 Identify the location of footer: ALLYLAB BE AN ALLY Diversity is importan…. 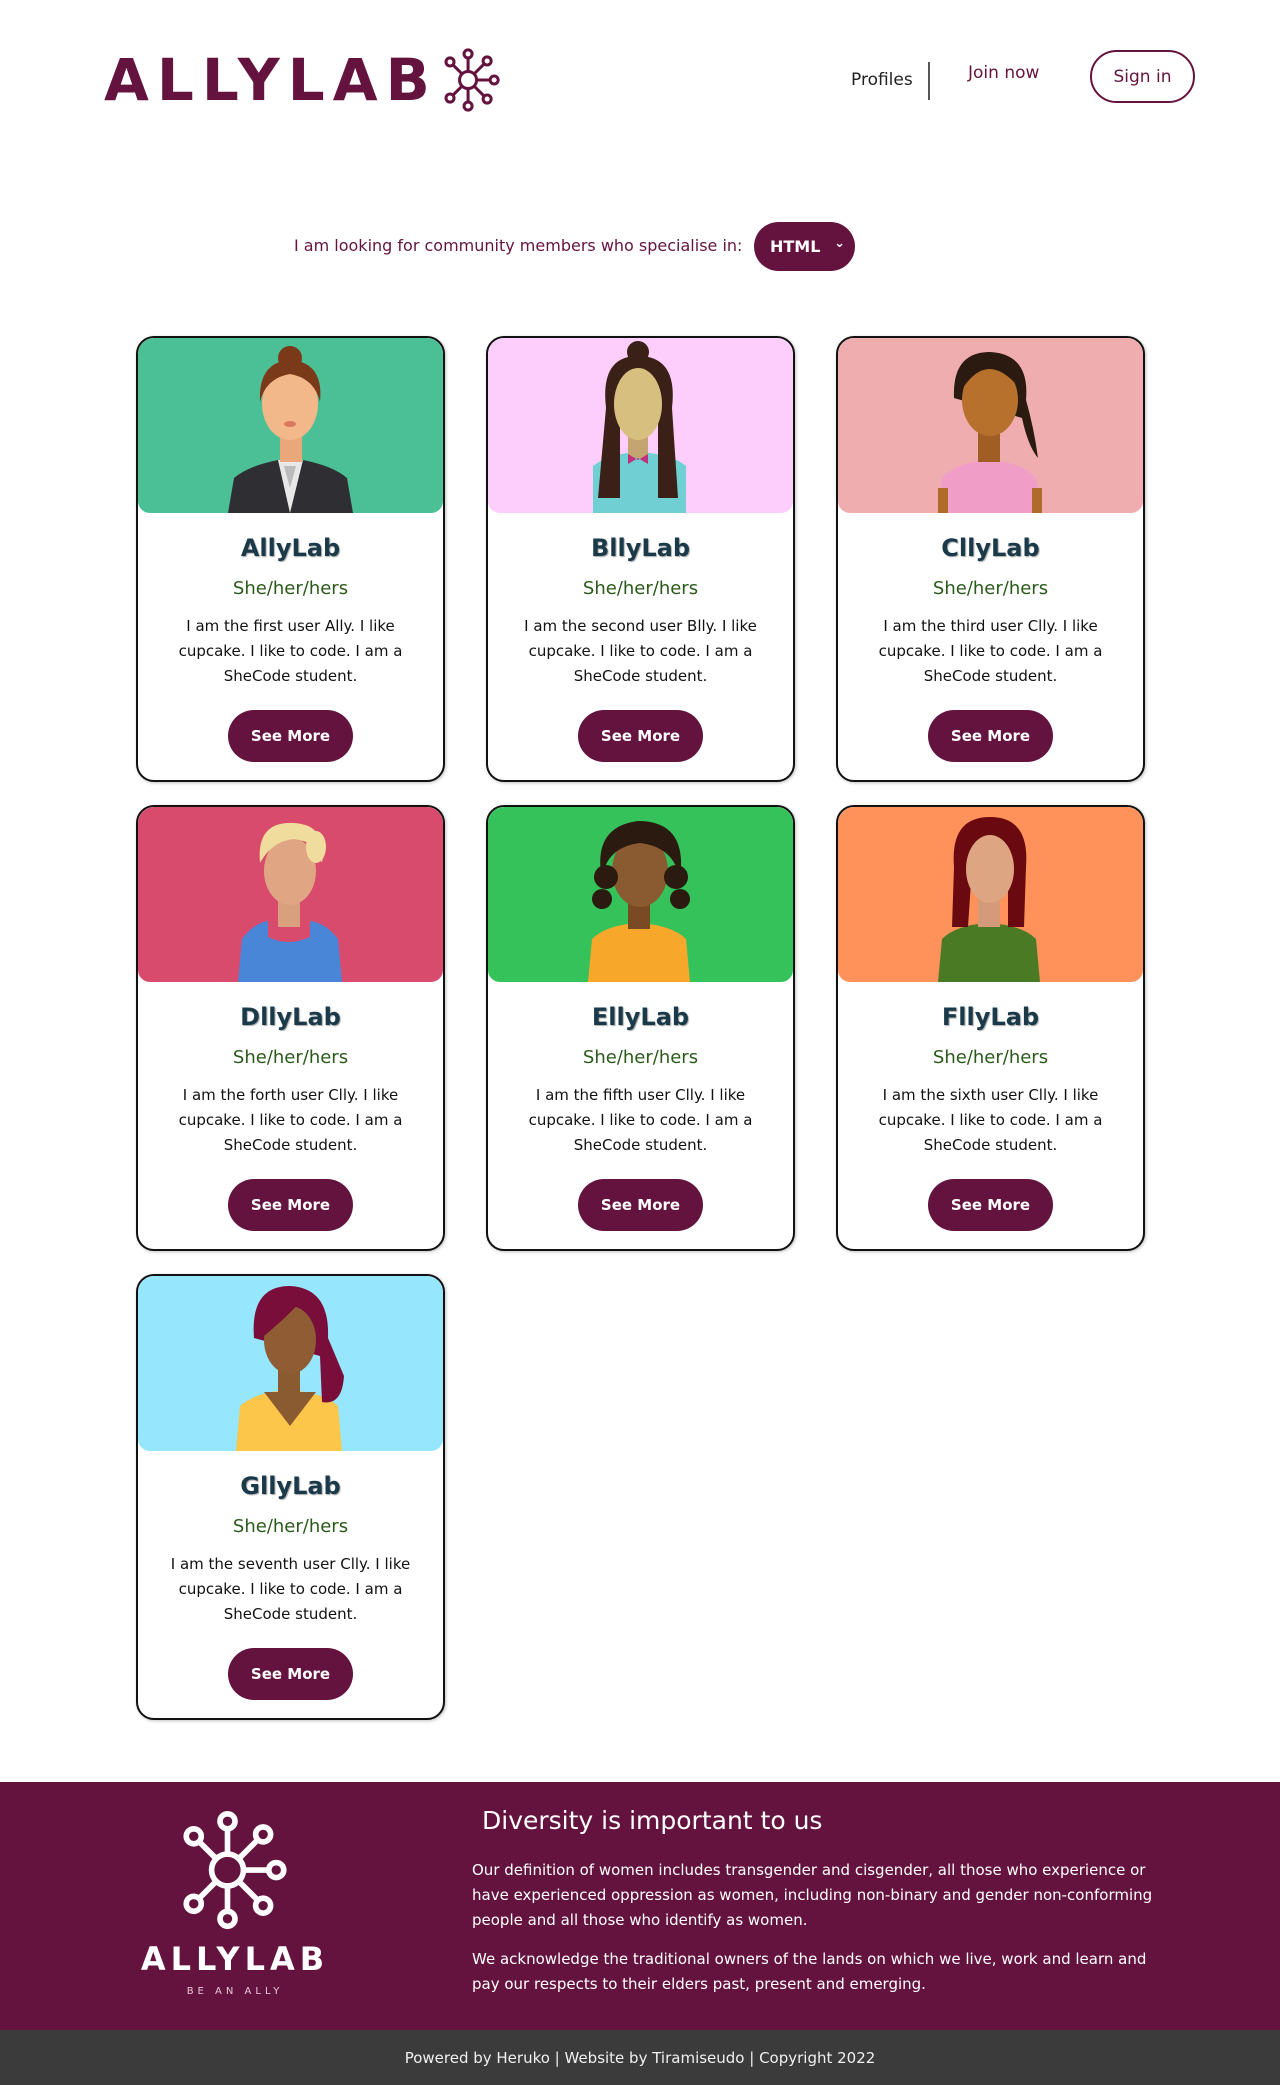
(640, 1906).